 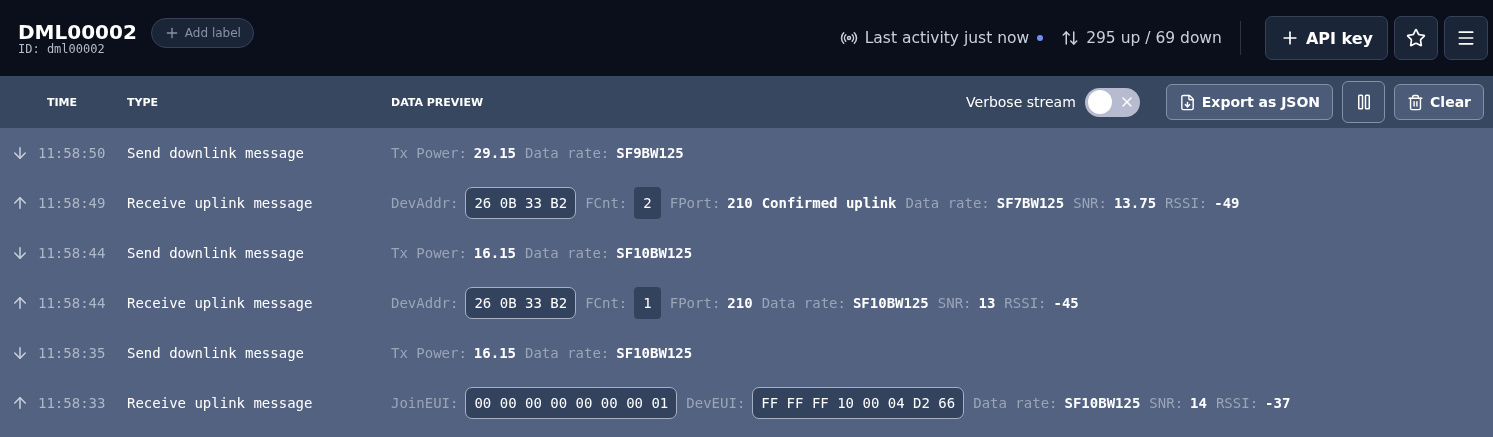 What do you see at coordinates (848, 38) in the screenshot?
I see `signal-icon` at bounding box center [848, 38].